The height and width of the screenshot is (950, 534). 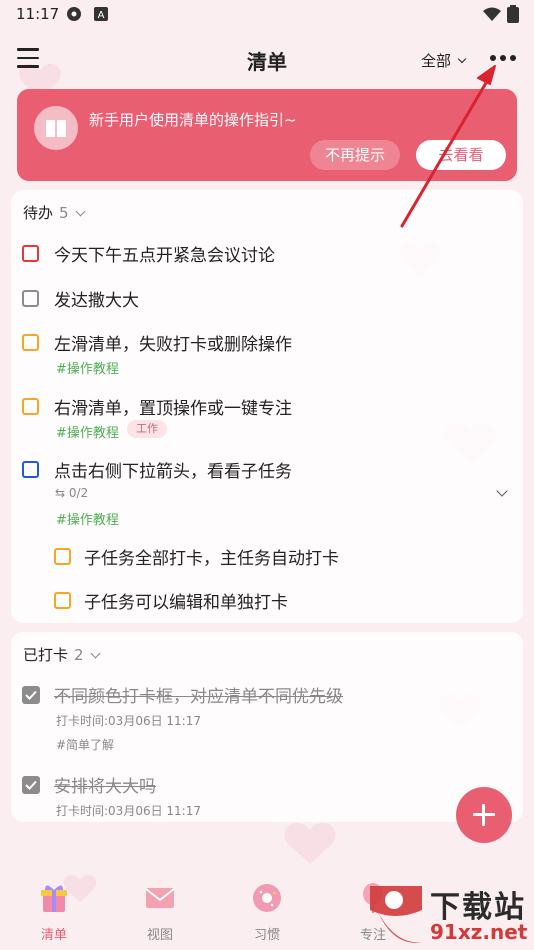 What do you see at coordinates (267, 302) in the screenshot?
I see `task-row: 发达撒大大` at bounding box center [267, 302].